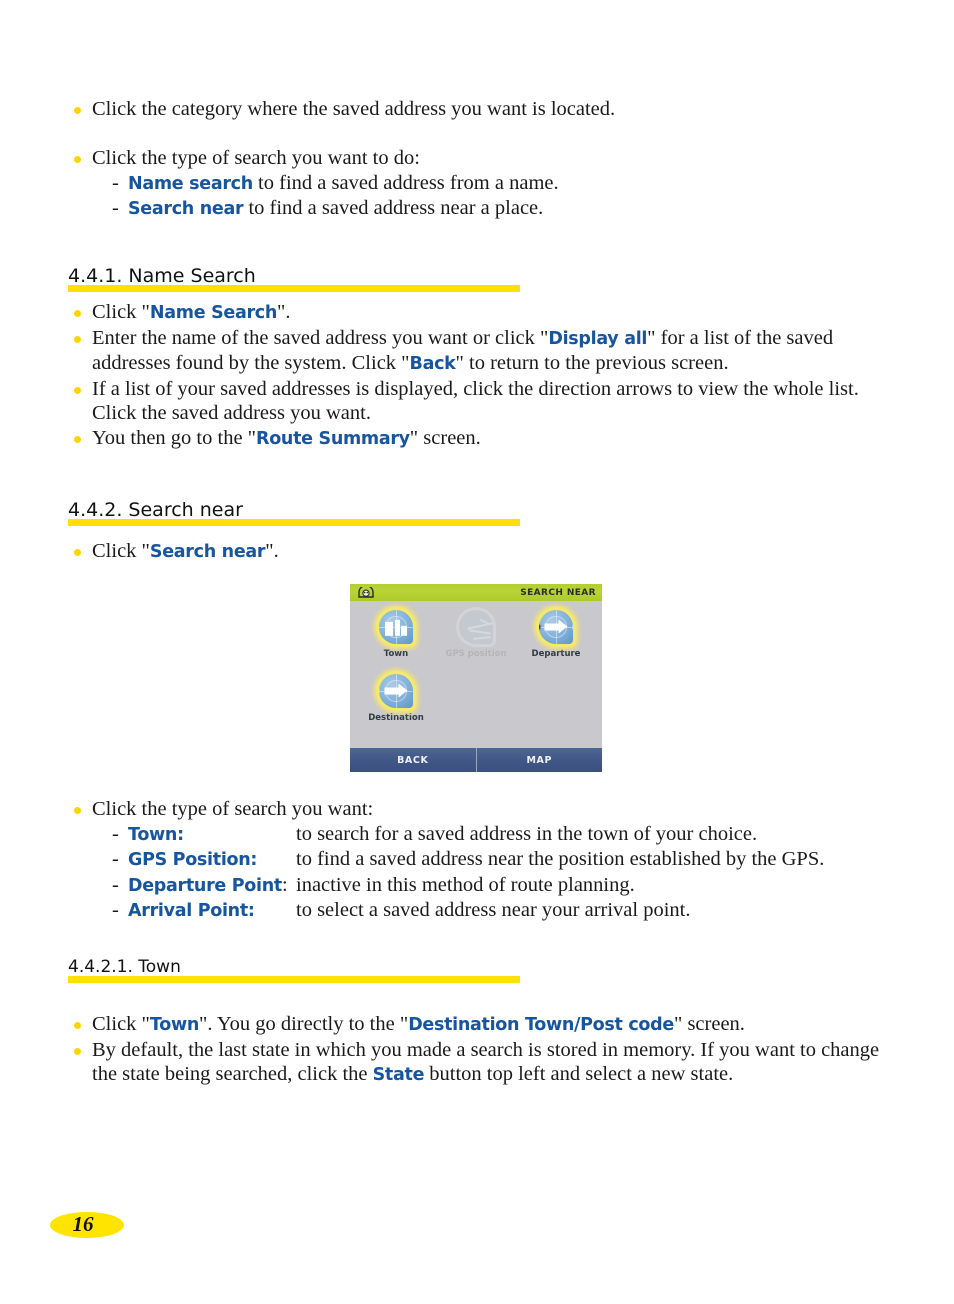 This screenshot has height=1304, width=954. What do you see at coordinates (205, 886) in the screenshot?
I see `link-departure-point: Departure Point` at bounding box center [205, 886].